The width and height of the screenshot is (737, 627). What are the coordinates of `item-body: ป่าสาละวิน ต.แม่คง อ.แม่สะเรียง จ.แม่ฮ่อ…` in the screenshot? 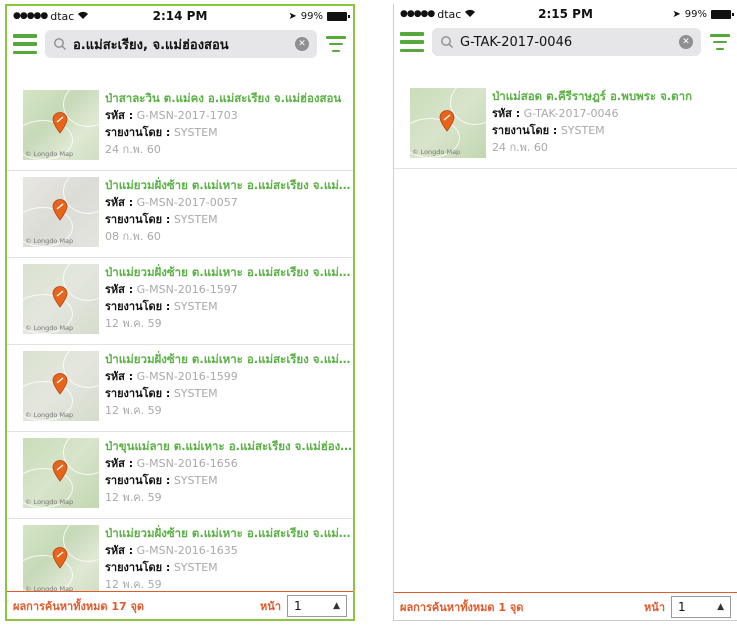 It's located at (226, 124).